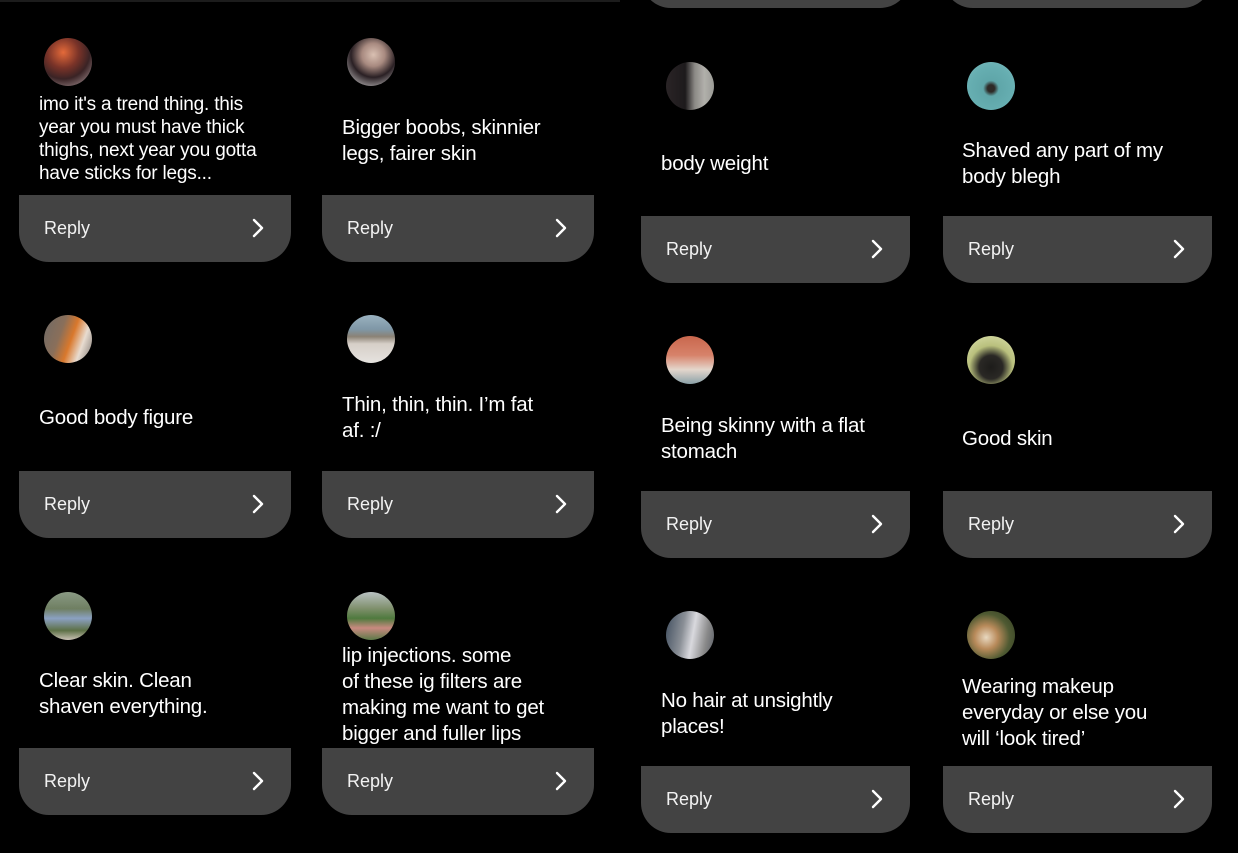 Image resolution: width=1238 pixels, height=853 pixels. Describe the element at coordinates (1062, 163) in the screenshot. I see `response-text: Shaved any part of my body blegh` at that location.